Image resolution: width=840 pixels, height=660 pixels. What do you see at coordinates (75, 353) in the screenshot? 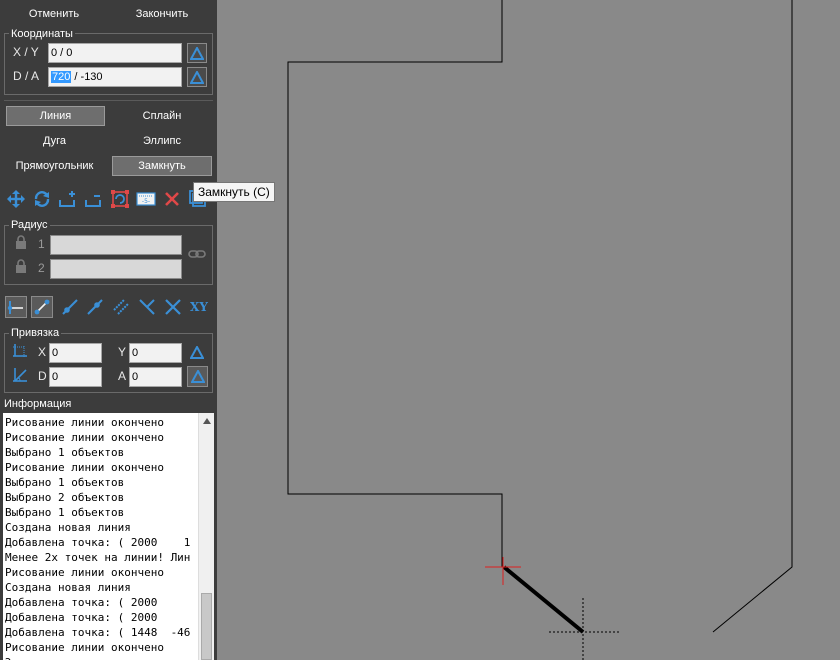
I see `snap-x-input: 0` at bounding box center [75, 353].